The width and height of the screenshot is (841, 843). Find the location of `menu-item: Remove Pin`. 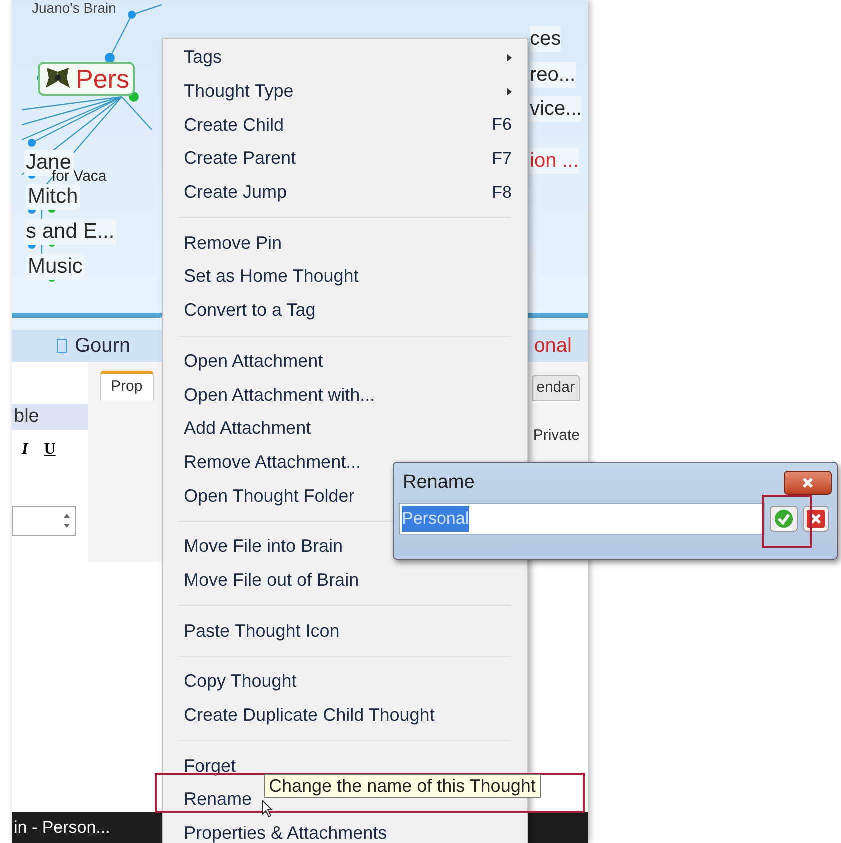

menu-item: Remove Pin is located at coordinates (345, 243).